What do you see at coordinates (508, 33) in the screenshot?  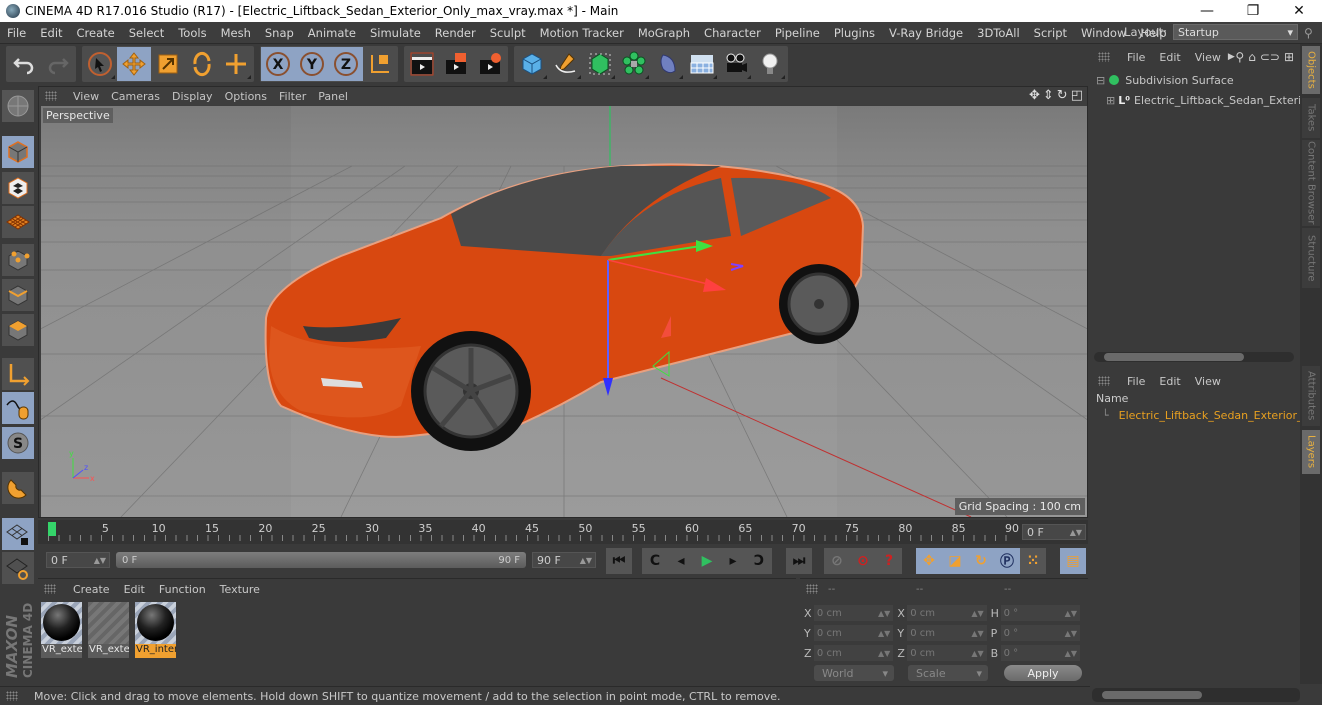 I see `menu-sculpt: Sculpt` at bounding box center [508, 33].